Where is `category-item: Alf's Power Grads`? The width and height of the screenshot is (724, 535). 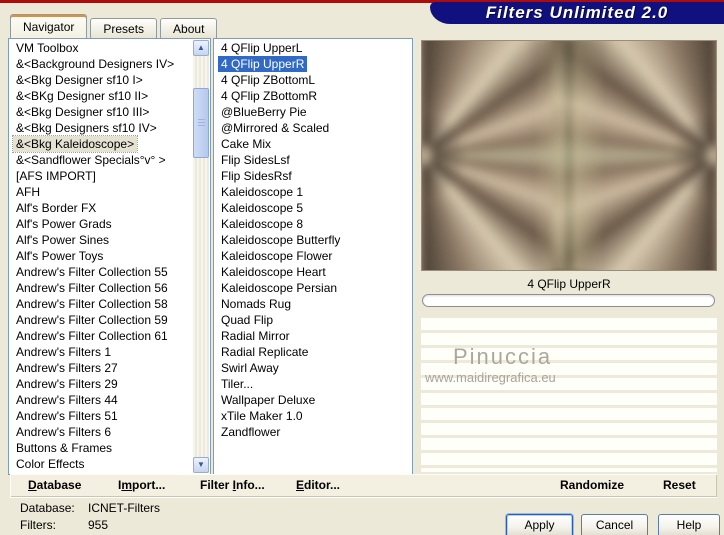
category-item: Alf's Power Grads is located at coordinates (64, 224).